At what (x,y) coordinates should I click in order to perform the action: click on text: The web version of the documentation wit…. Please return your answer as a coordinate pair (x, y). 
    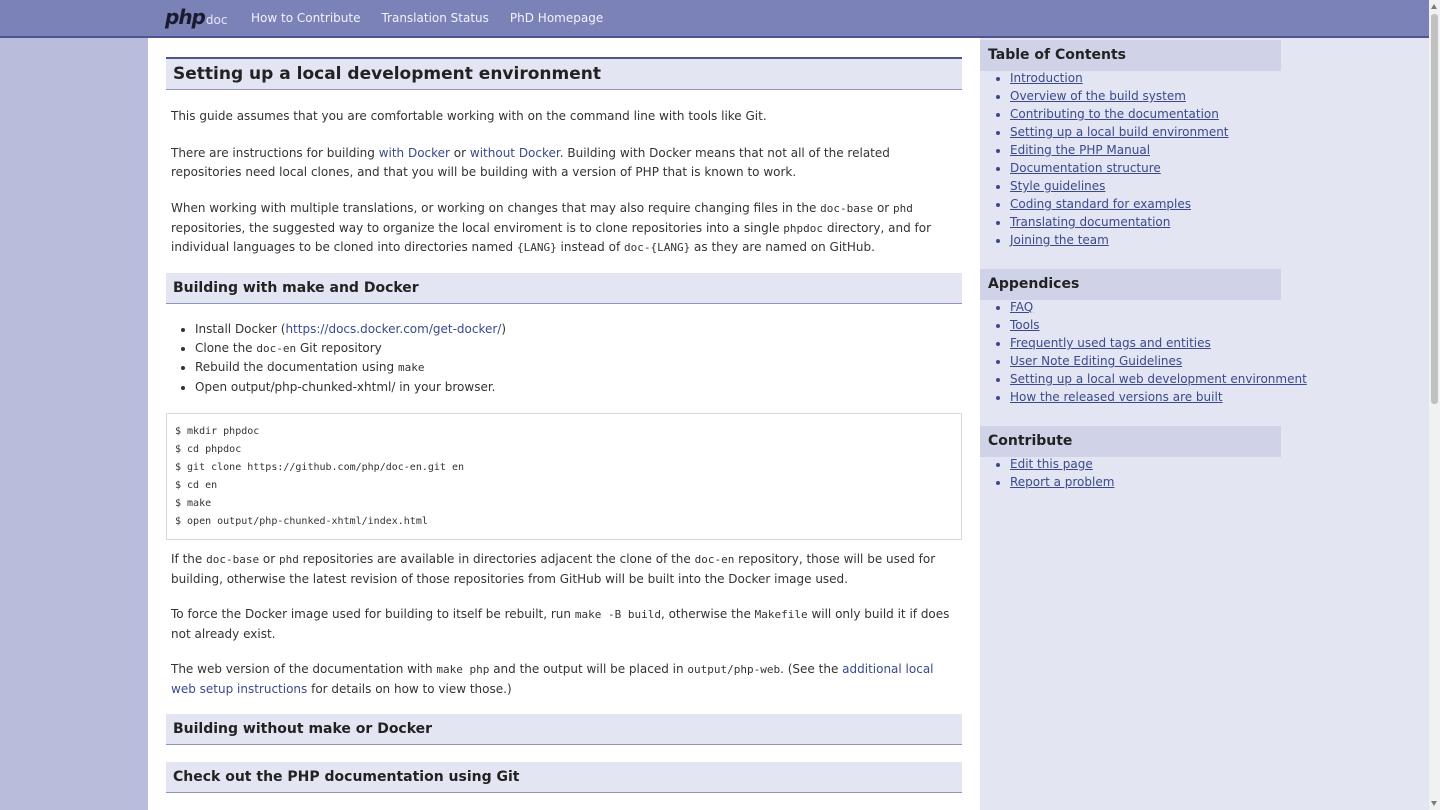
    Looking at the image, I should click on (304, 669).